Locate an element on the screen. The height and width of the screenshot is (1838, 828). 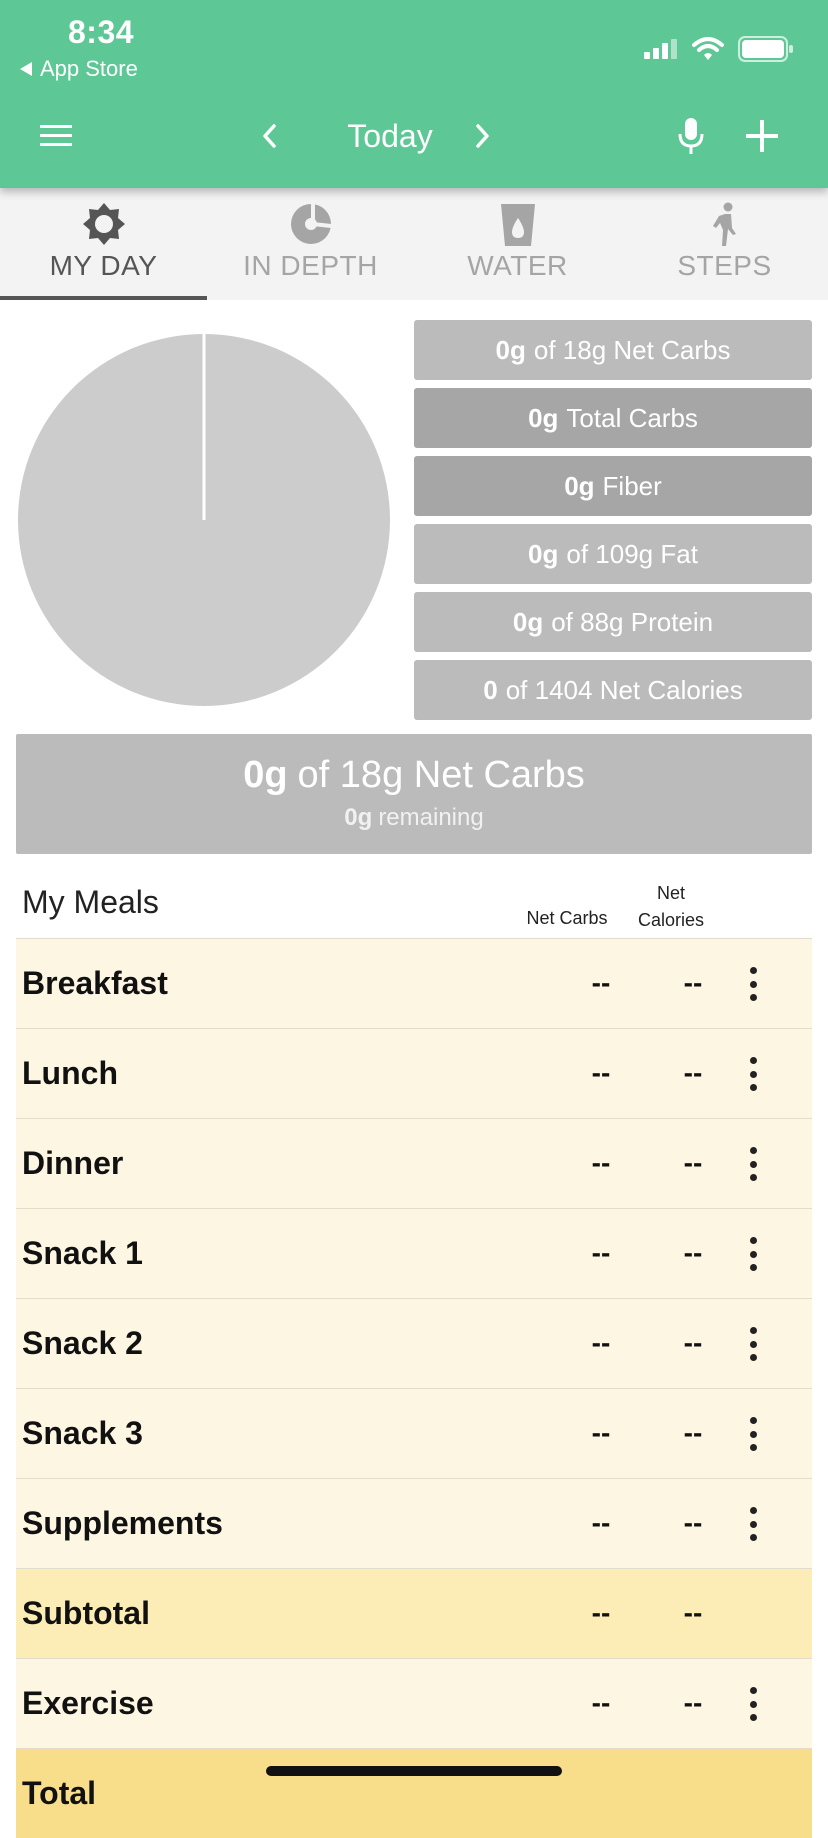
battery-icon is located at coordinates (765, 49).